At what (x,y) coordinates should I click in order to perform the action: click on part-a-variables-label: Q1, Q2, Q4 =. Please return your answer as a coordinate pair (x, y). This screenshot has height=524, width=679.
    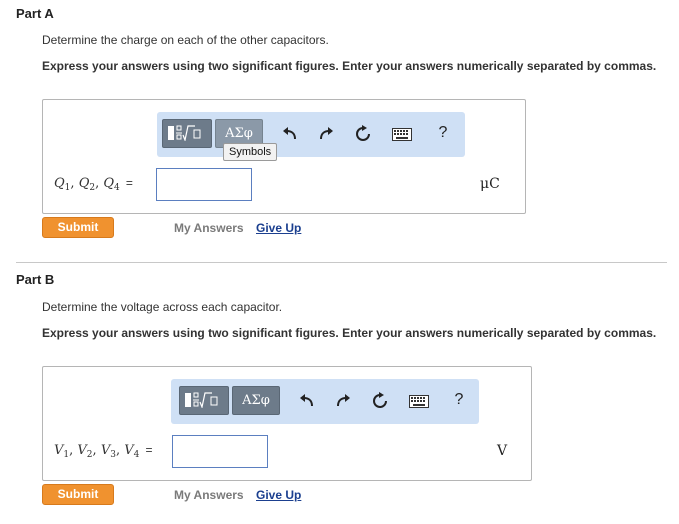
    Looking at the image, I should click on (93, 184).